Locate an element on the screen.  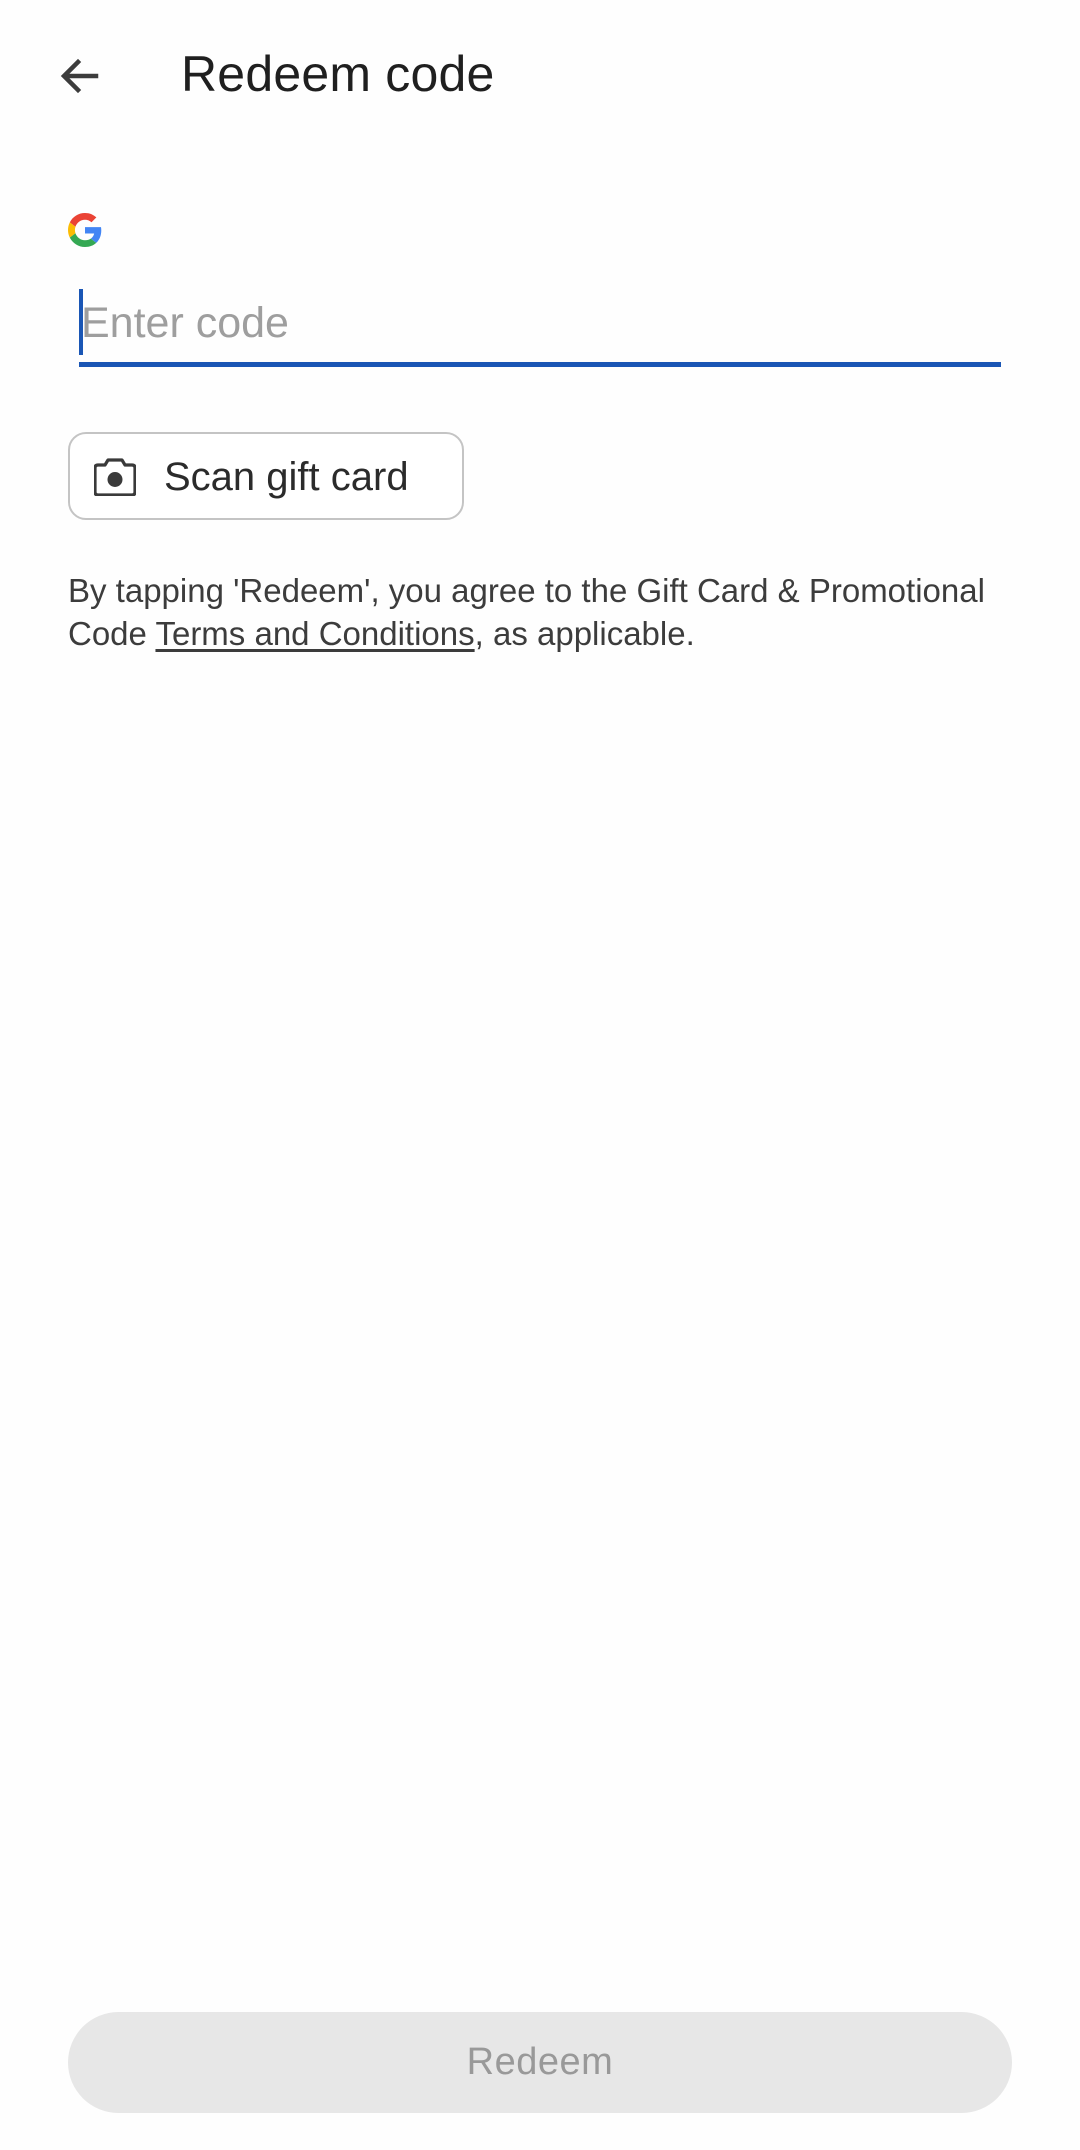
terms-and-conditions-link: Terms and Conditions is located at coordinates (314, 633).